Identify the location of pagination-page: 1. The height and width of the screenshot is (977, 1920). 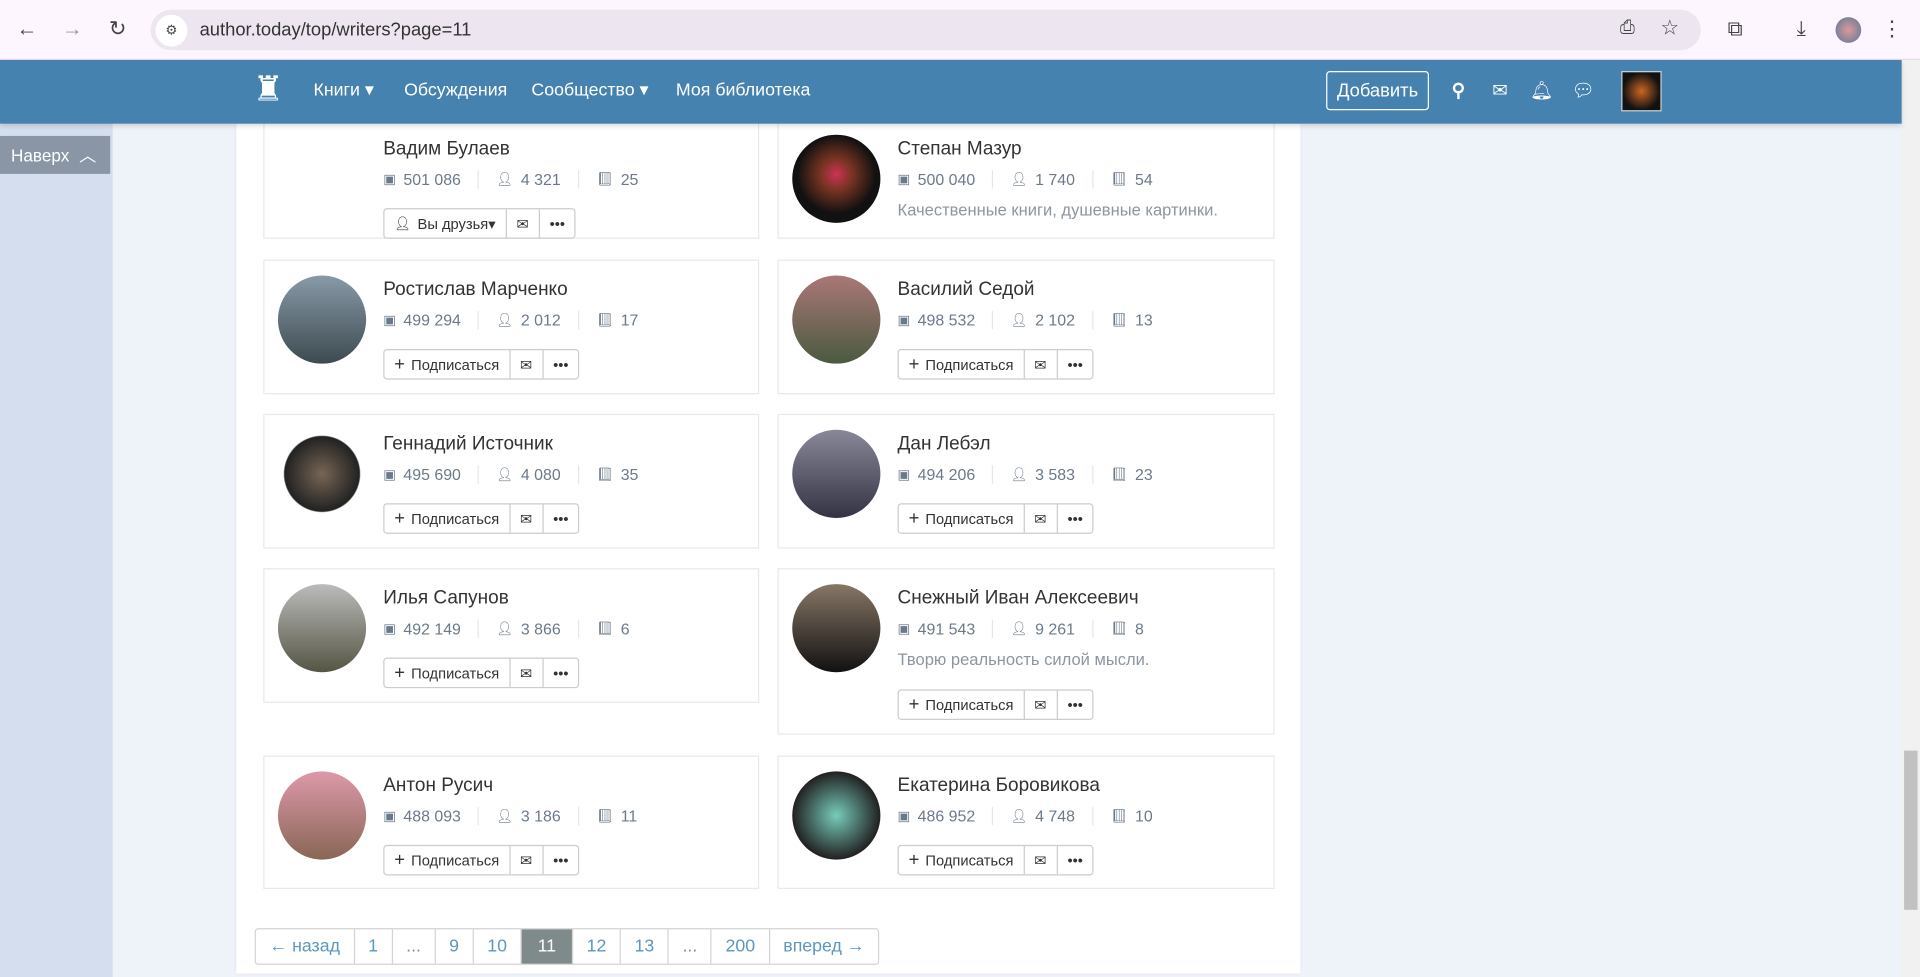
(374, 946).